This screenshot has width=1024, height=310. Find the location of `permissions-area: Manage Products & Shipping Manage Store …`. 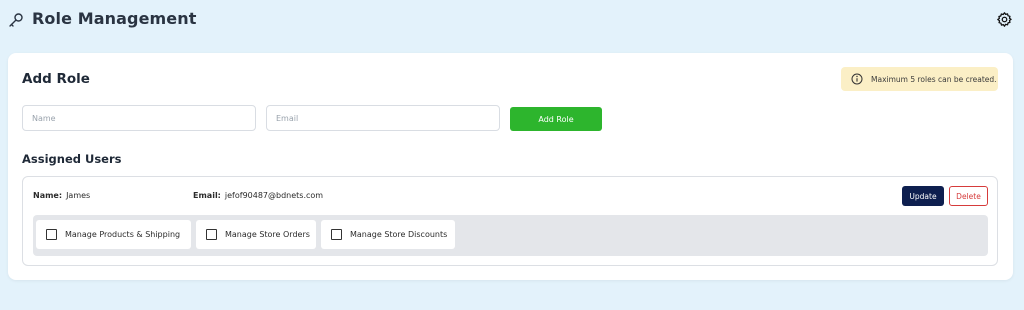

permissions-area: Manage Products & Shipping Manage Store … is located at coordinates (510, 235).